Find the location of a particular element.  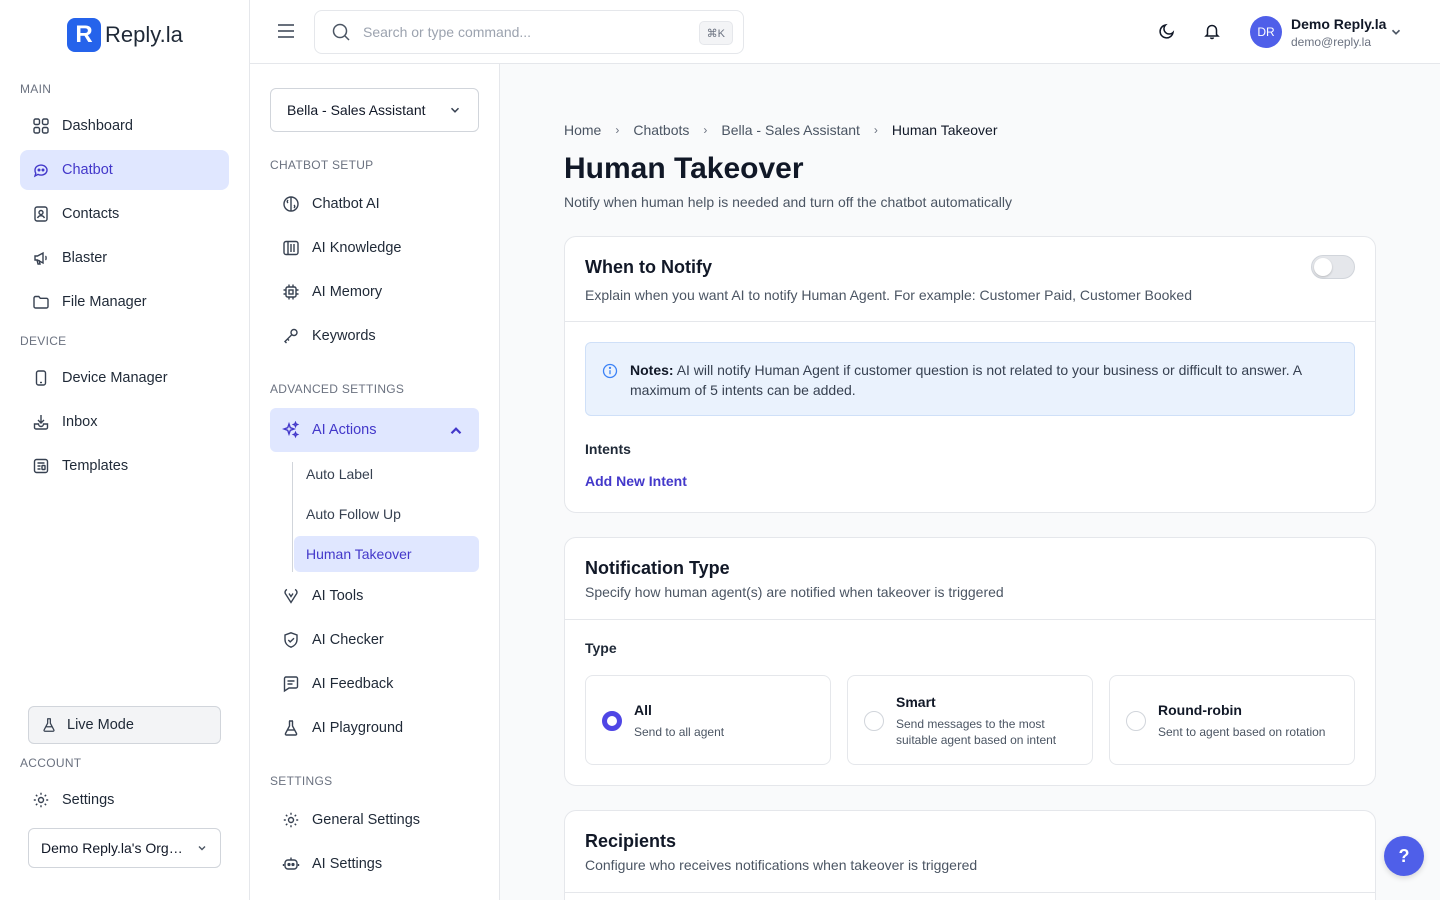

sidebar-item-settings: Settings is located at coordinates (124, 800).